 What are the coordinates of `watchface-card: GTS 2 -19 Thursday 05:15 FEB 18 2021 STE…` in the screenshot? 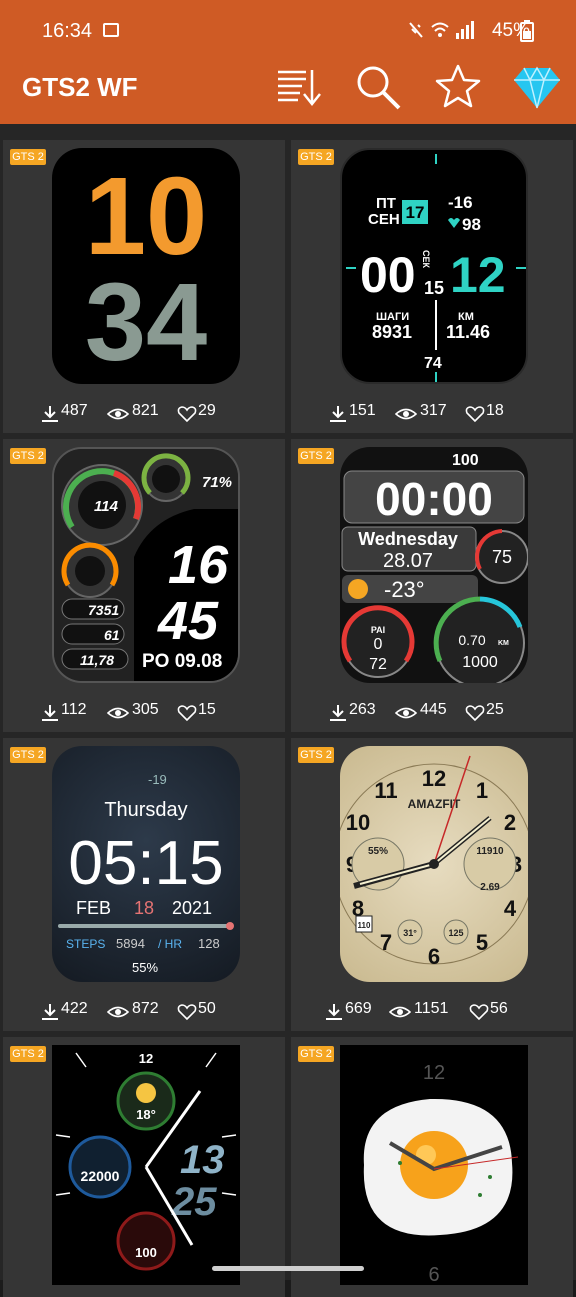 It's located at (144, 884).